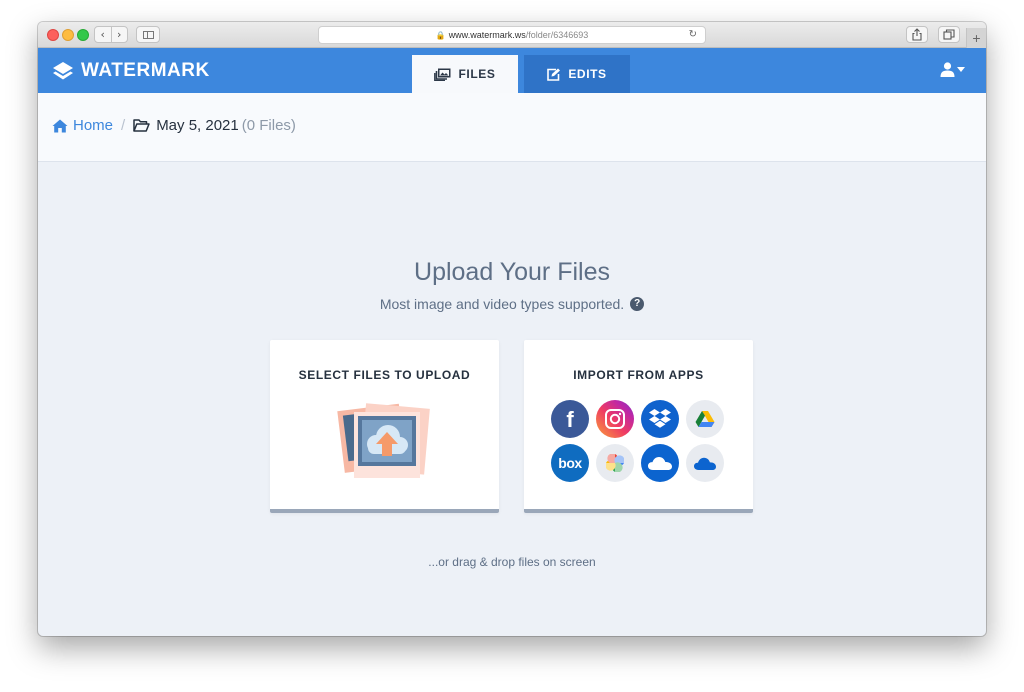  I want to click on browser-titlebar: ‹ › 🔒 www.watermark.ws/folder/6346693 ↻ +, so click(512, 35).